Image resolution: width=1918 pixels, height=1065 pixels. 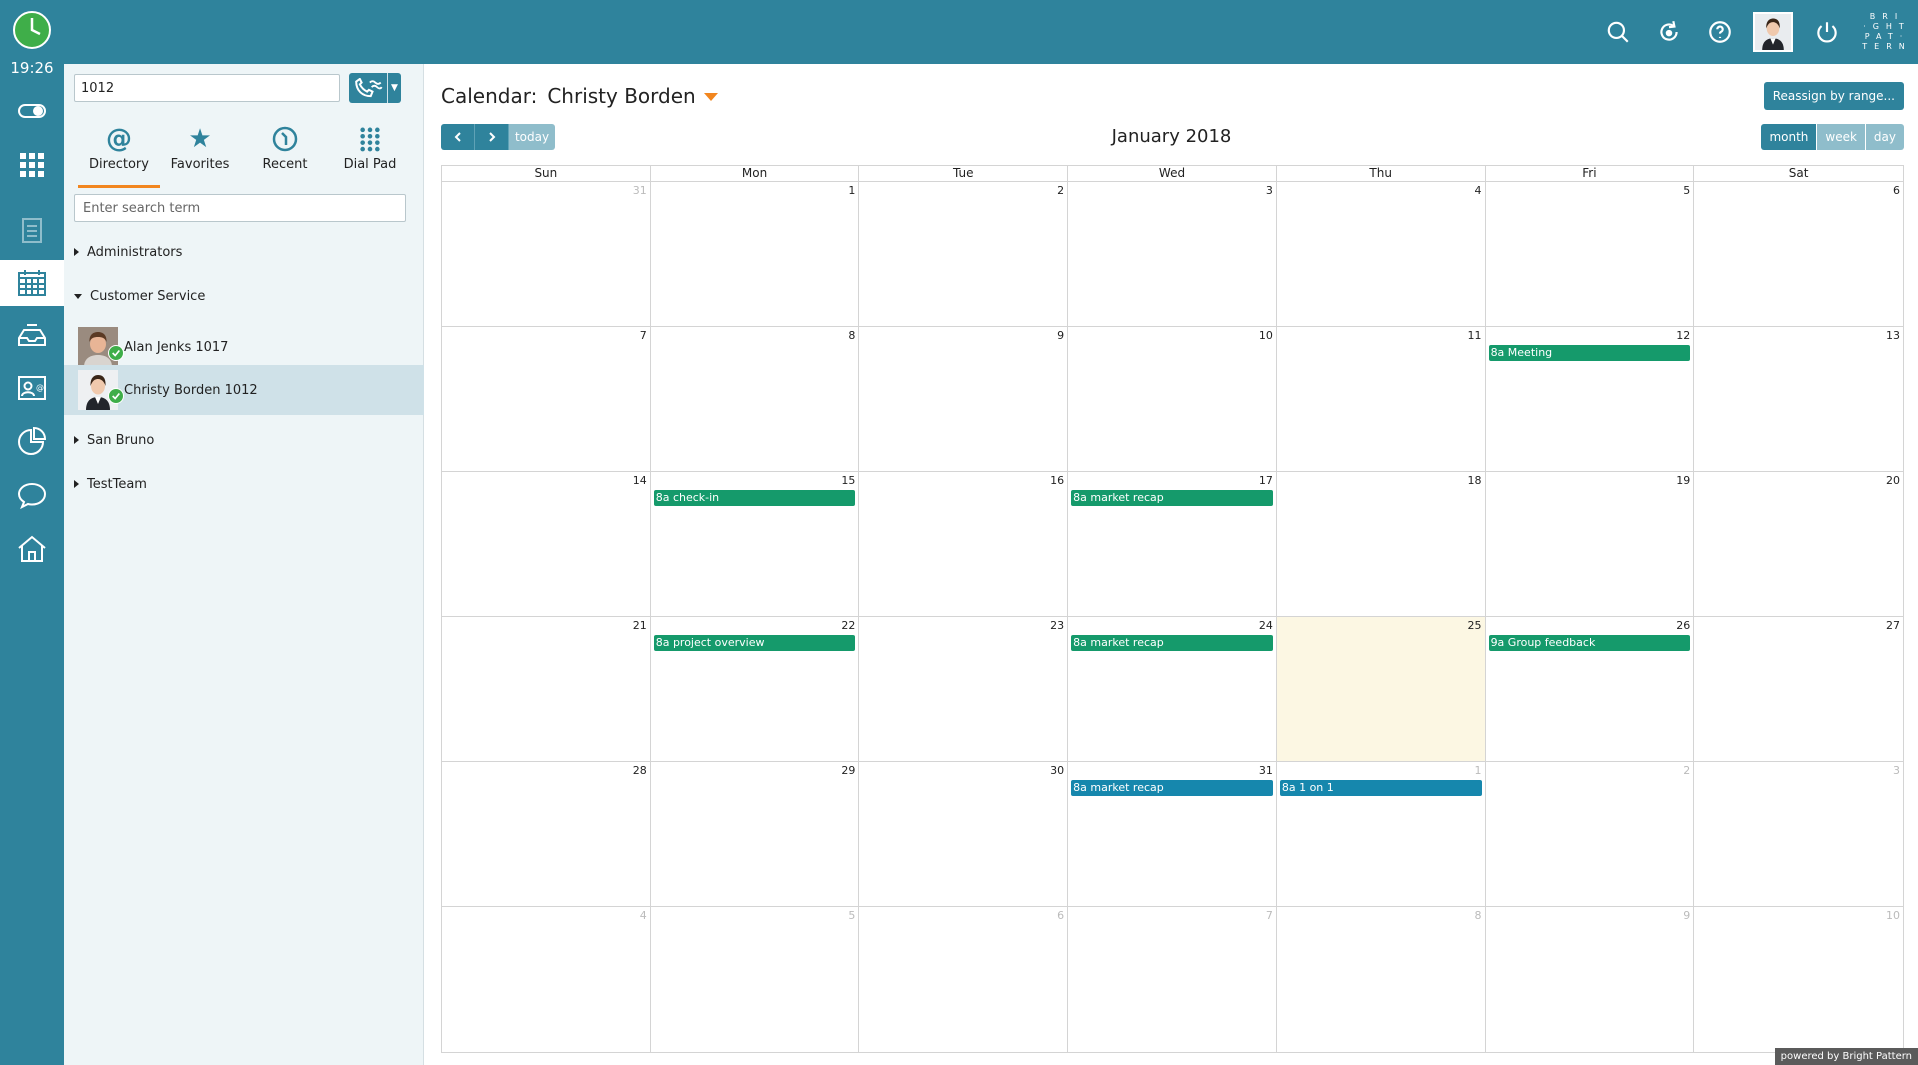 I want to click on day-cell: 15 8a check-in, so click(x=755, y=544).